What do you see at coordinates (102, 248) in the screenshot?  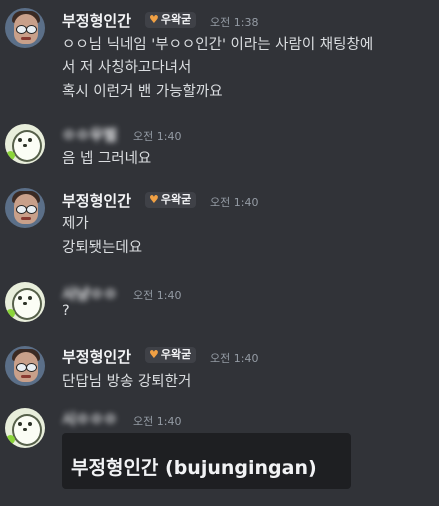 I see `message-text: 강퇴됏는데요` at bounding box center [102, 248].